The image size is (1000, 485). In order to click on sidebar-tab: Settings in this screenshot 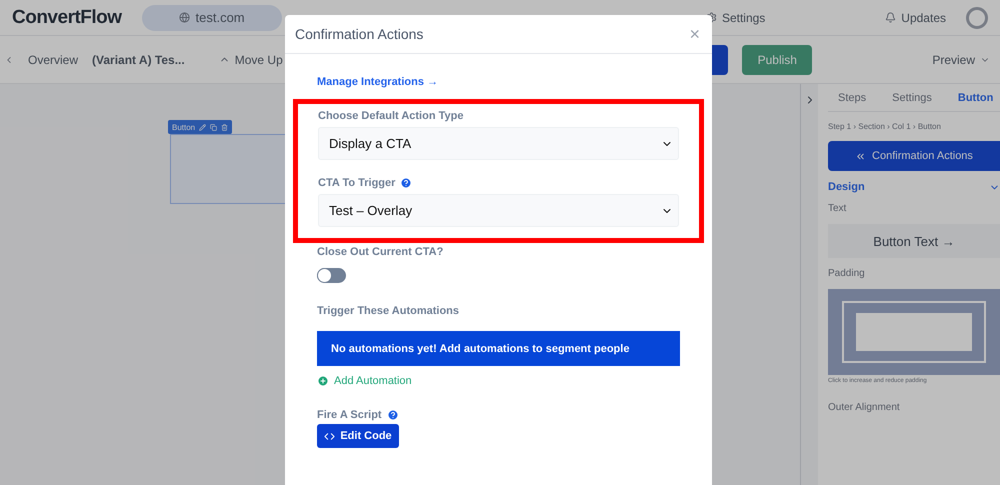, I will do `click(912, 98)`.